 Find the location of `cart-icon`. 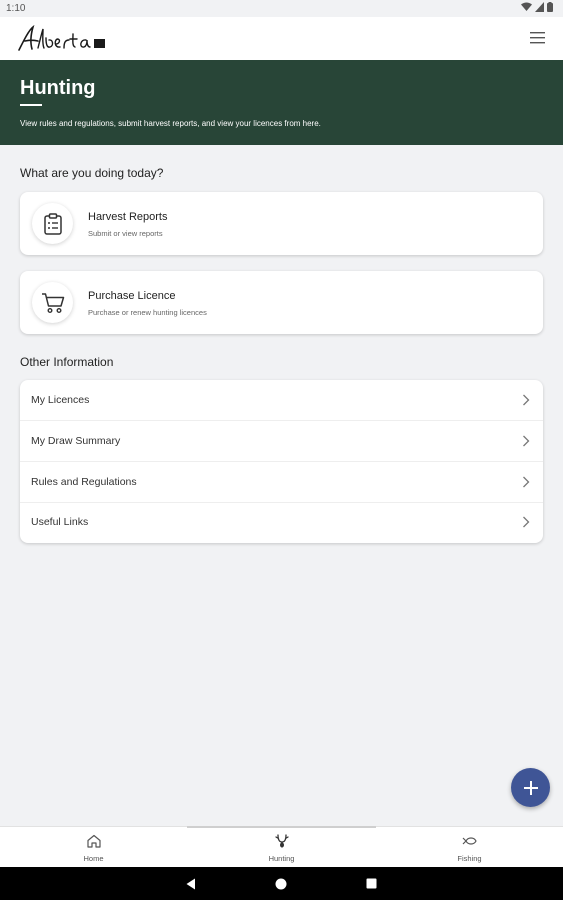

cart-icon is located at coordinates (52, 302).